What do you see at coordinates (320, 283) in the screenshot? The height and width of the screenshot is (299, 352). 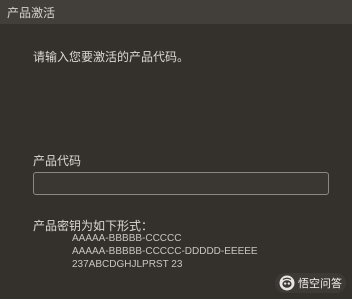 I see `watermark-text: 悟空问答` at bounding box center [320, 283].